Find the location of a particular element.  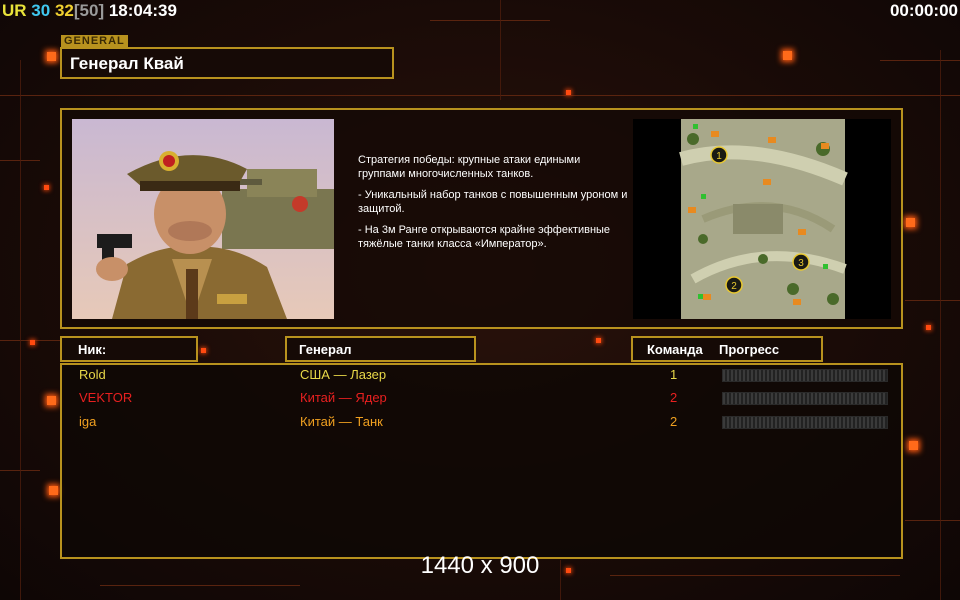

portrait-image is located at coordinates (203, 219).